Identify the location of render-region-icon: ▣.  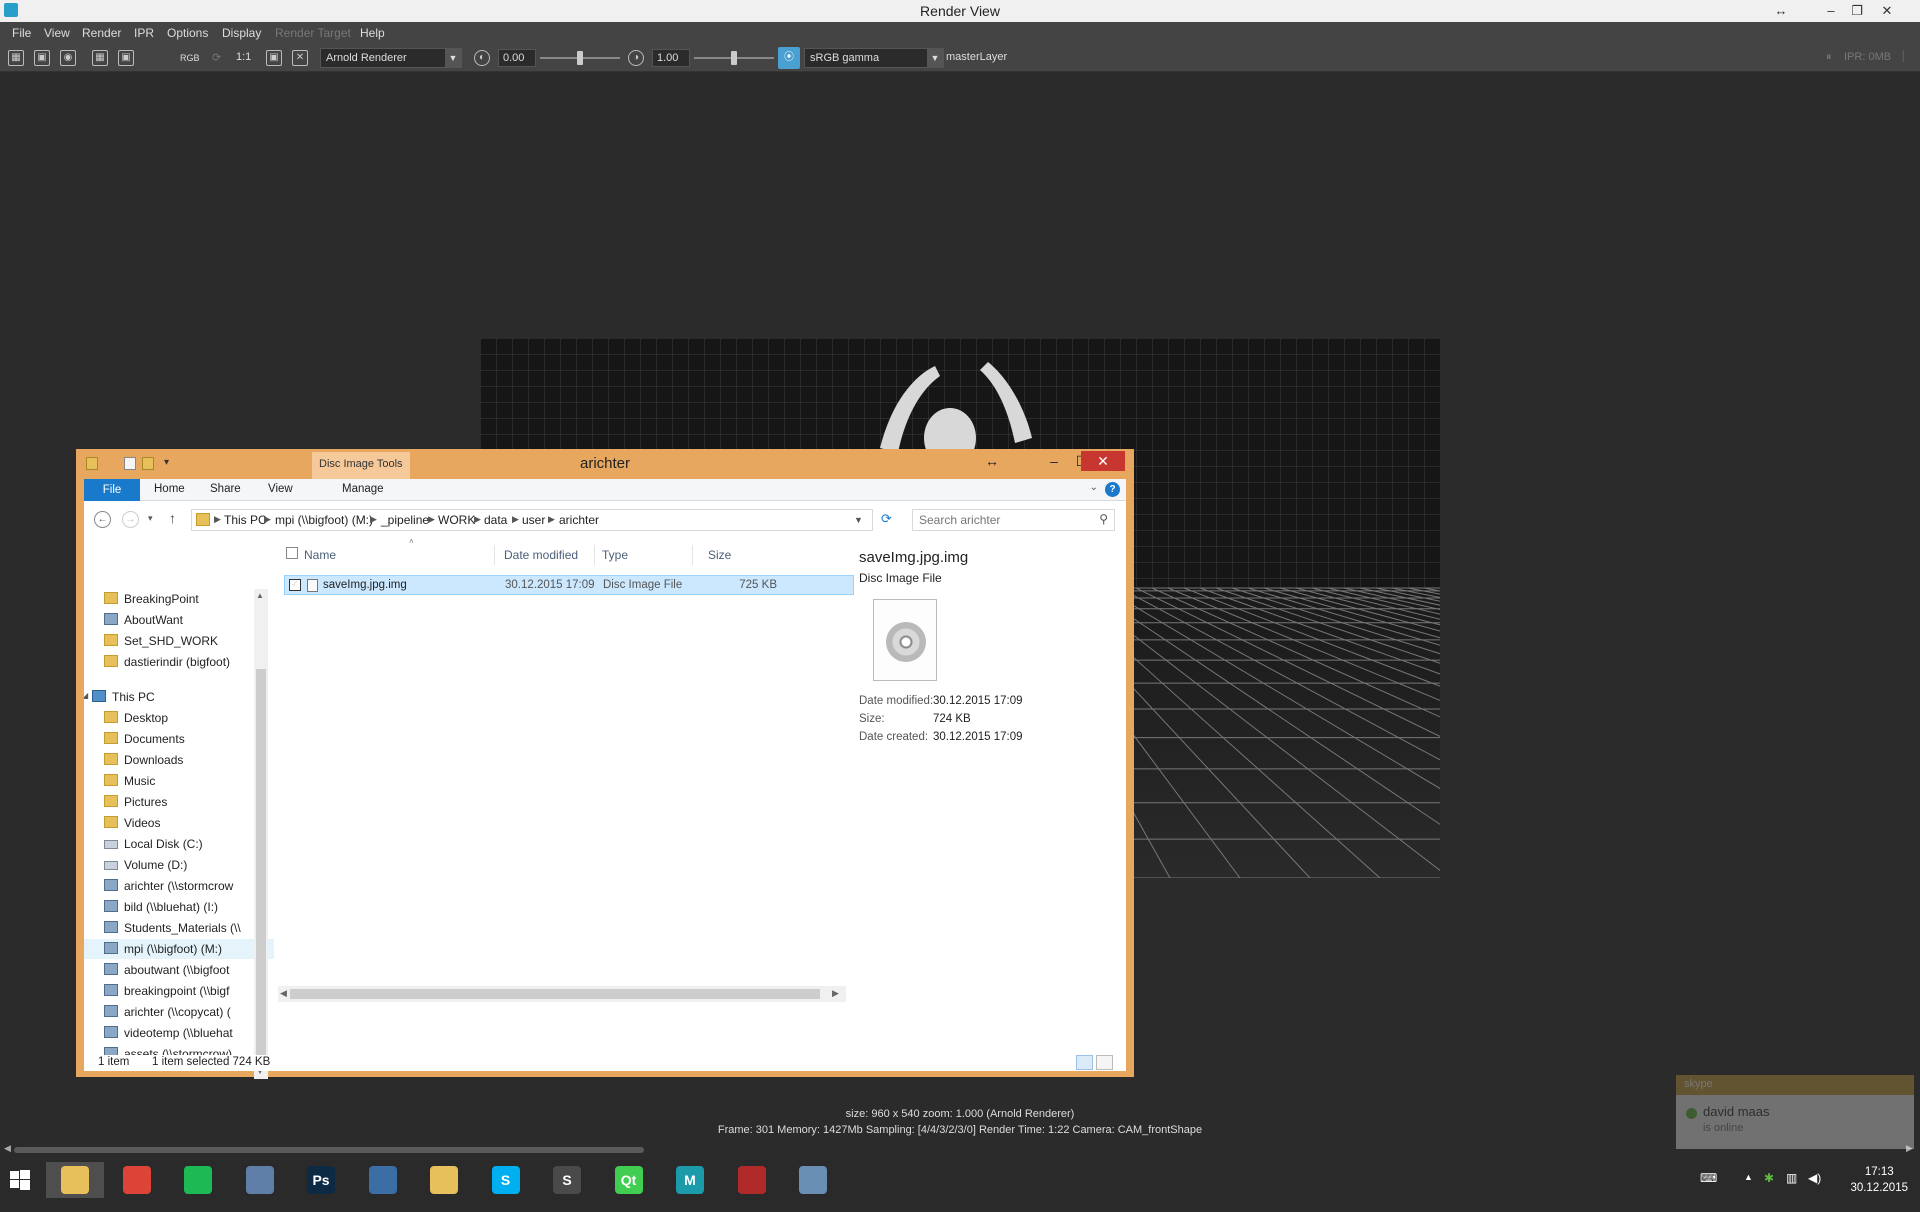
(42, 58).